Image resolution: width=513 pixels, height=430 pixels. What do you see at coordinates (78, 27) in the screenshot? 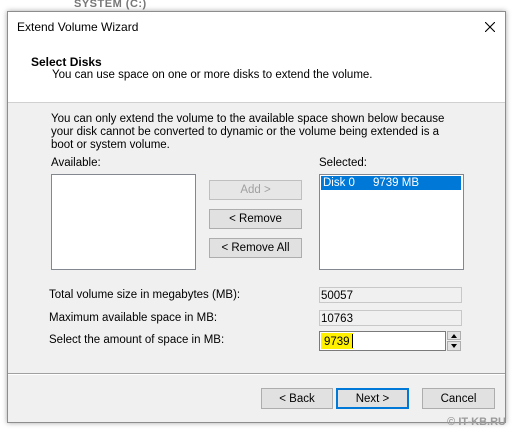
I see `window-title: Extend Volume Wizard` at bounding box center [78, 27].